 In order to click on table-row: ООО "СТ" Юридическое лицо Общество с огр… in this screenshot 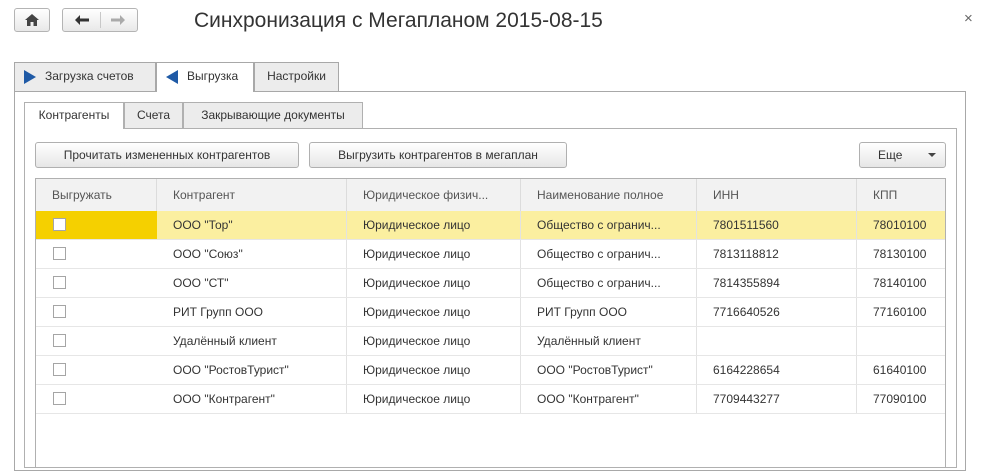, I will do `click(490, 283)`.